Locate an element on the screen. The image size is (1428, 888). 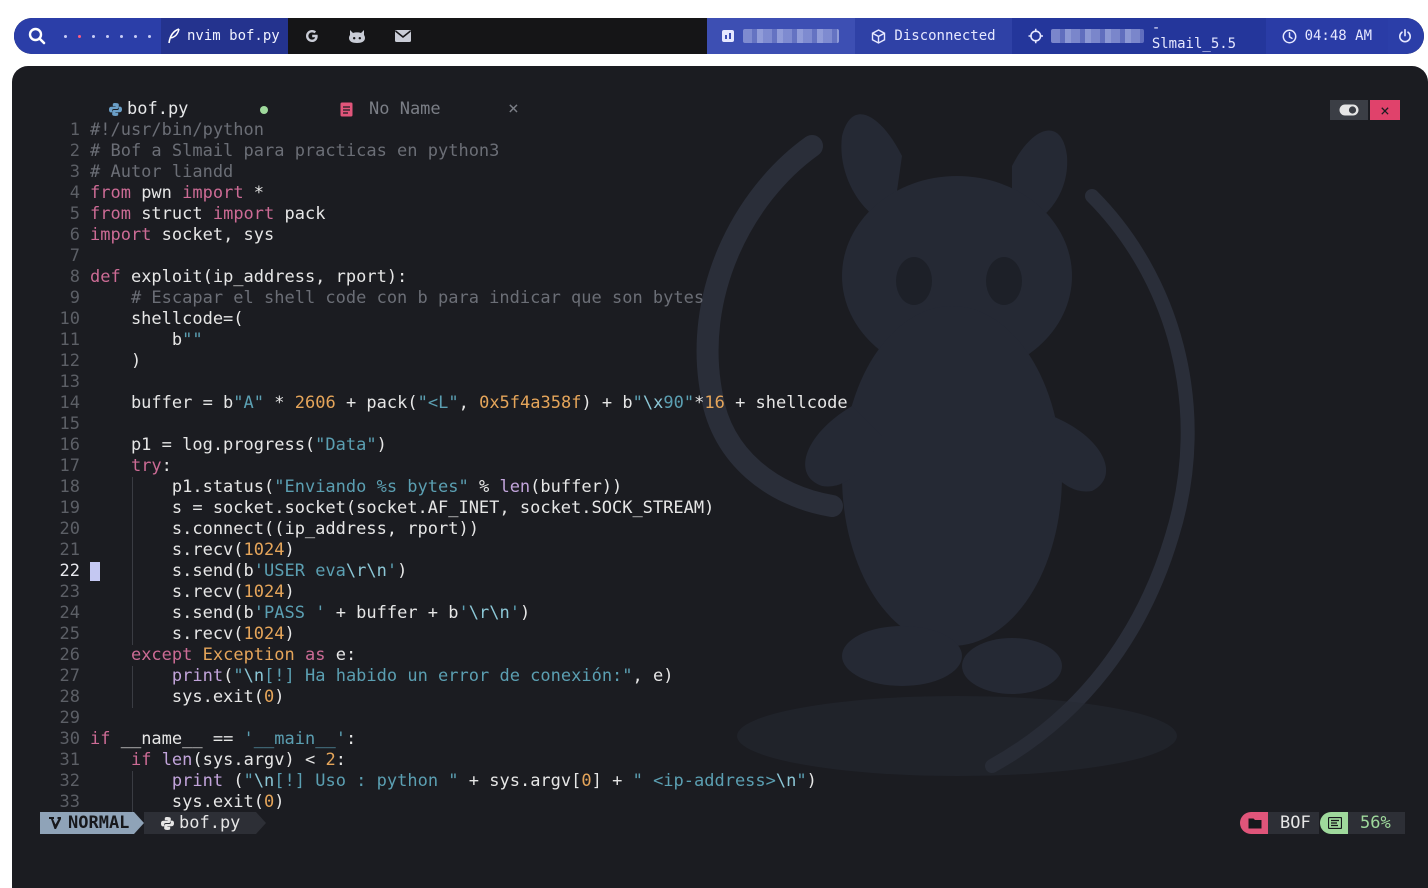
code-line: 11 b"" is located at coordinates (720, 340).